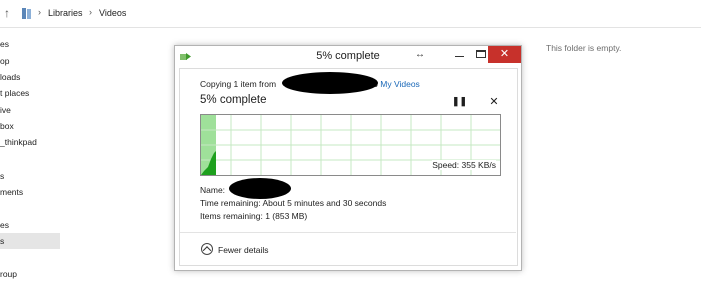  What do you see at coordinates (30, 77) in the screenshot?
I see `nav-item: loads` at bounding box center [30, 77].